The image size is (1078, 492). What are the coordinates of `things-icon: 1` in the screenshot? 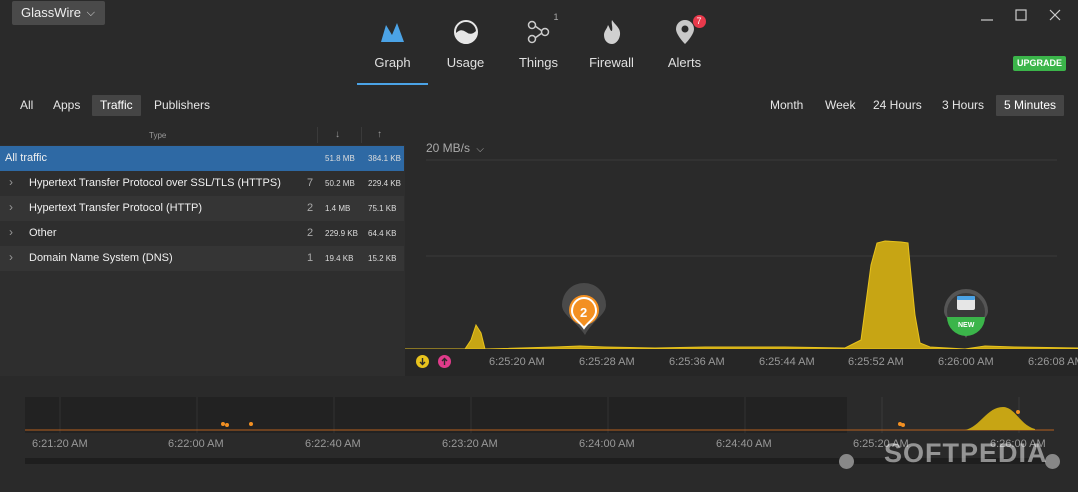 It's located at (542, 29).